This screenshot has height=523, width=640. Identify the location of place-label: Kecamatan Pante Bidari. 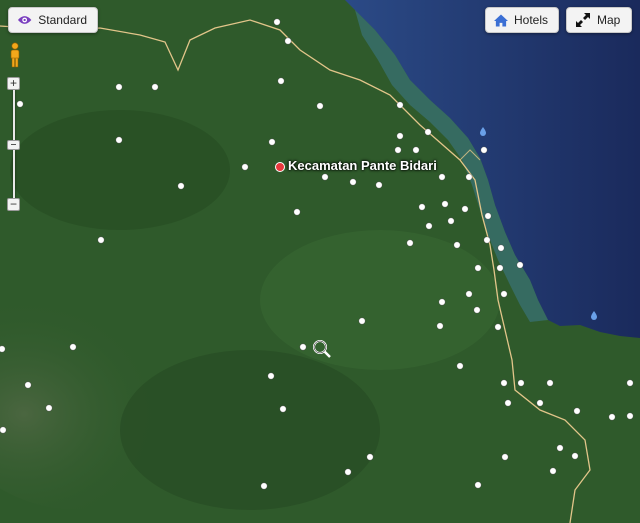
(362, 165).